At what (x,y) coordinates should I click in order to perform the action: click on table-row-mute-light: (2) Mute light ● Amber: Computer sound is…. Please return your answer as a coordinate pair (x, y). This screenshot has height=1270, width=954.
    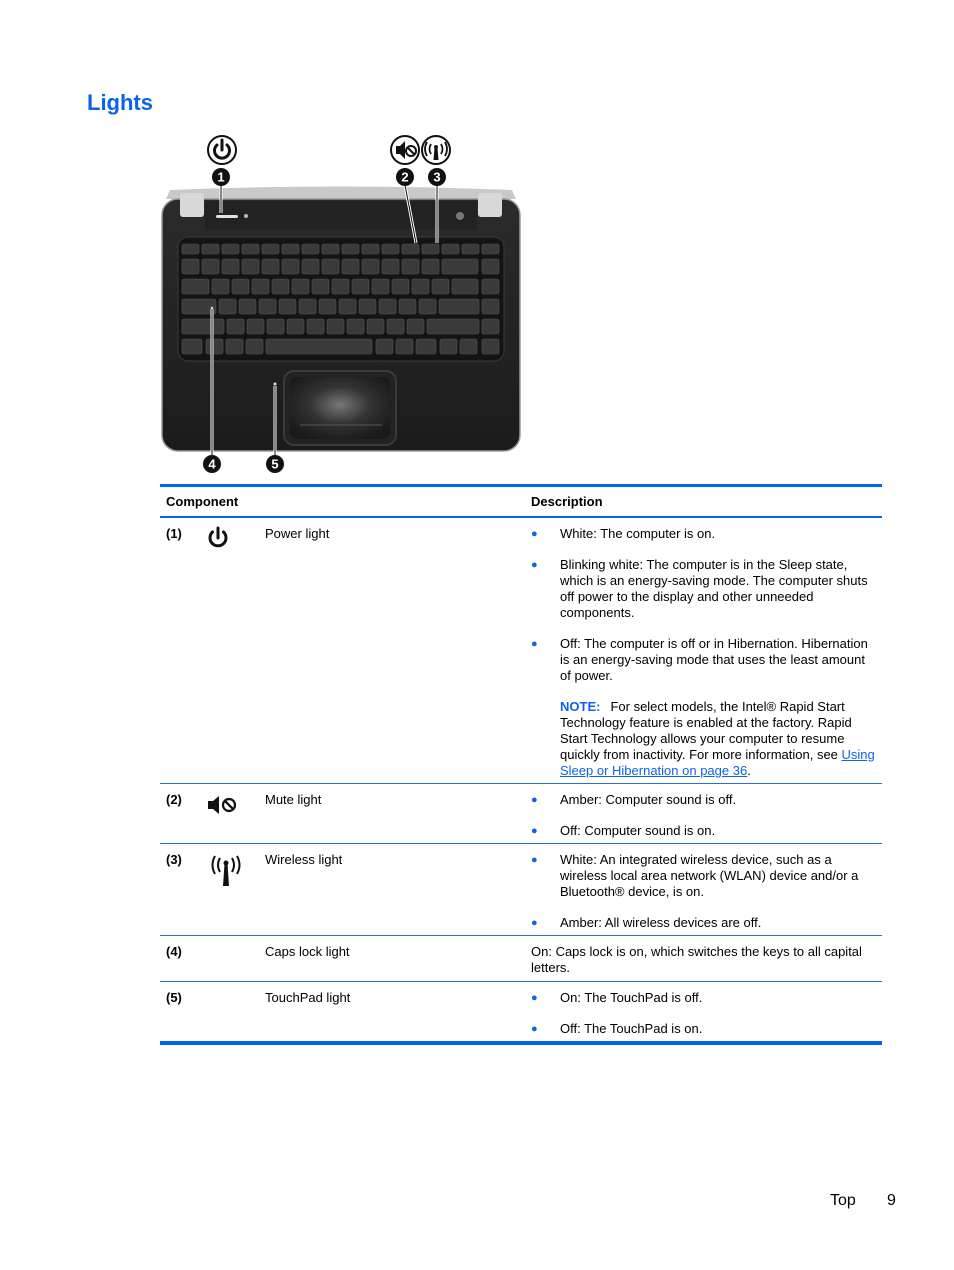
    Looking at the image, I should click on (521, 814).